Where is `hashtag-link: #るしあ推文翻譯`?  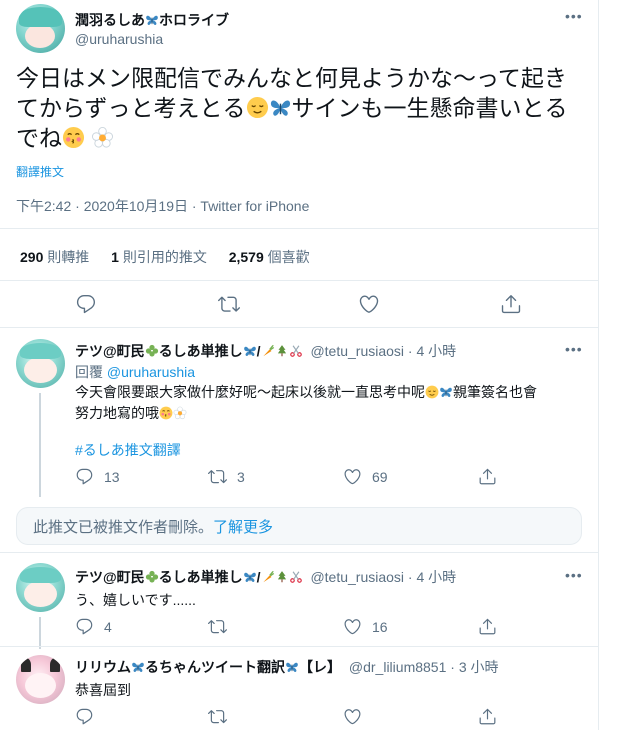
hashtag-link: #るしあ推文翻譯 is located at coordinates (128, 450).